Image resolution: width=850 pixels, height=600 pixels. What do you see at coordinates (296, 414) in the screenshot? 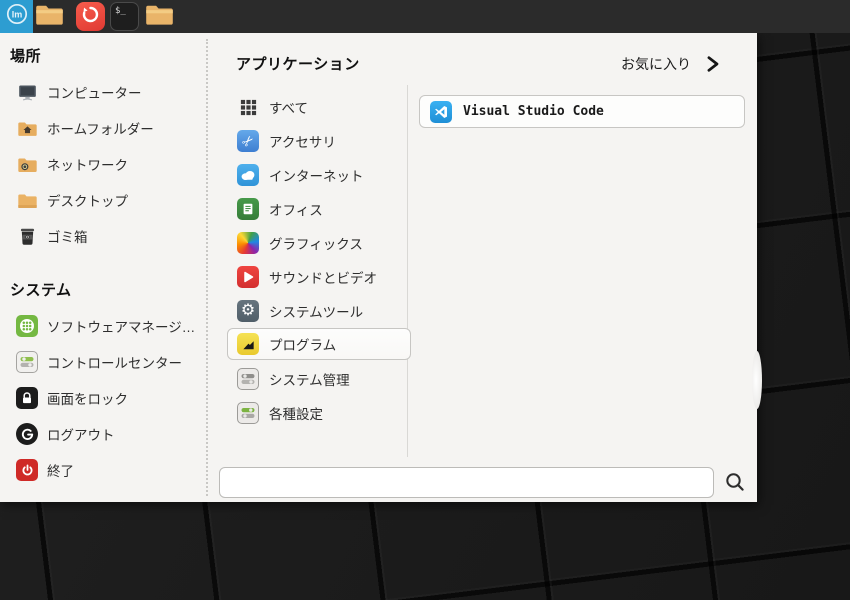
I see `category-label: 各種設定` at bounding box center [296, 414].